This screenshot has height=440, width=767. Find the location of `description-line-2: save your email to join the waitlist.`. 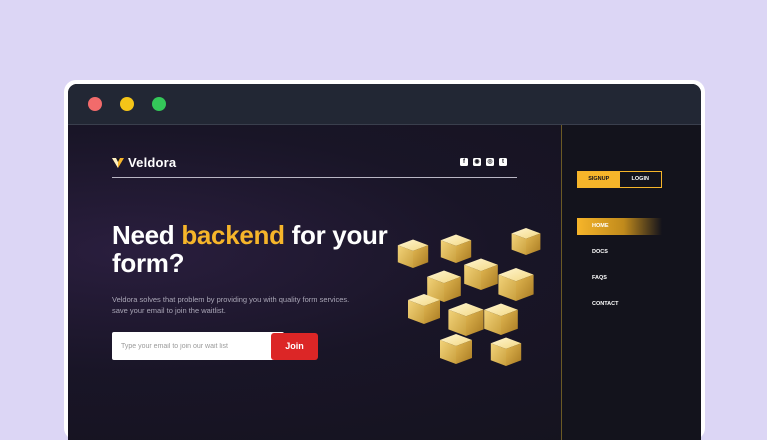

description-line-2: save your email to join the waitlist. is located at coordinates (169, 310).